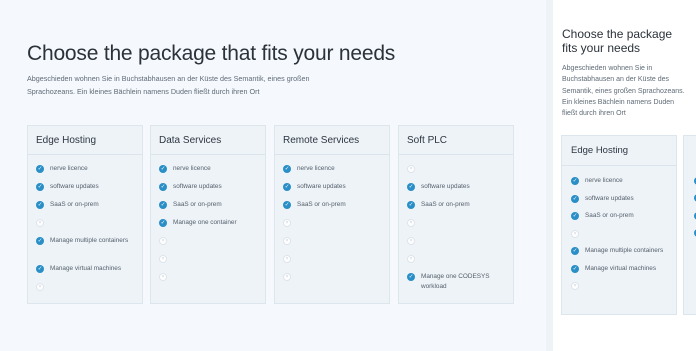  What do you see at coordinates (616, 80) in the screenshot?
I see `mobile-subtitle-line: Buchstabhausen an der Küste des` at bounding box center [616, 80].